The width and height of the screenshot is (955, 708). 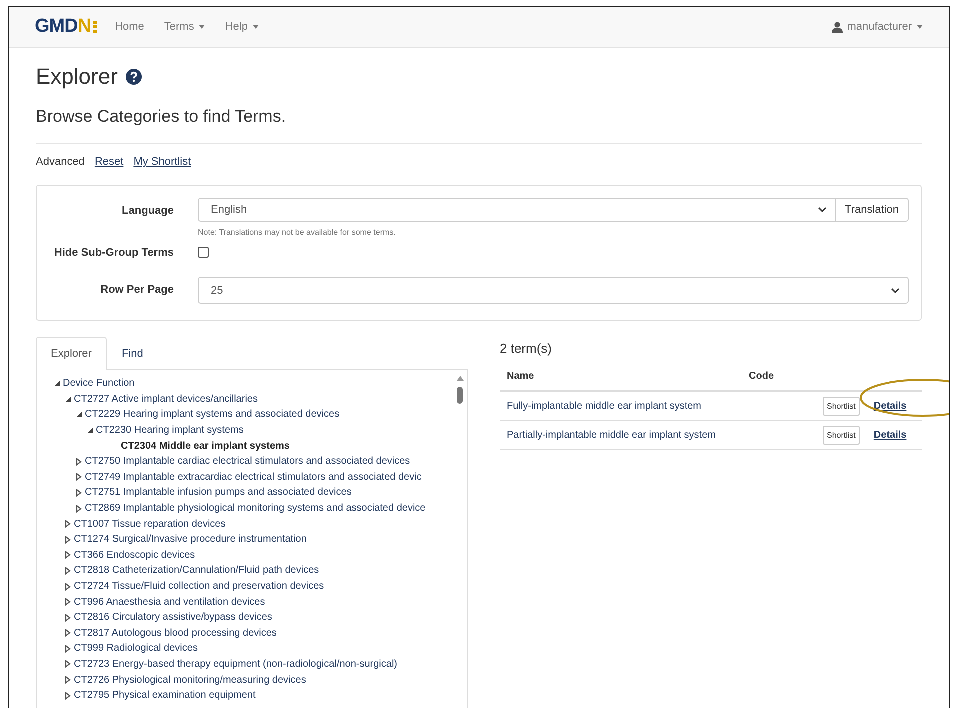 What do you see at coordinates (163, 162) in the screenshot?
I see `action-link: My Shortlist` at bounding box center [163, 162].